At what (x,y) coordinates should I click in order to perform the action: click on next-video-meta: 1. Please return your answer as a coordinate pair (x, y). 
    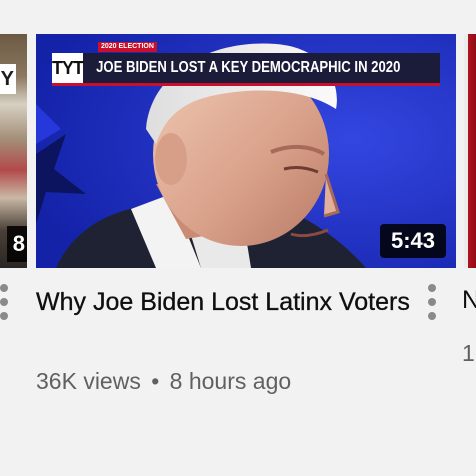
    Looking at the image, I should click on (468, 353).